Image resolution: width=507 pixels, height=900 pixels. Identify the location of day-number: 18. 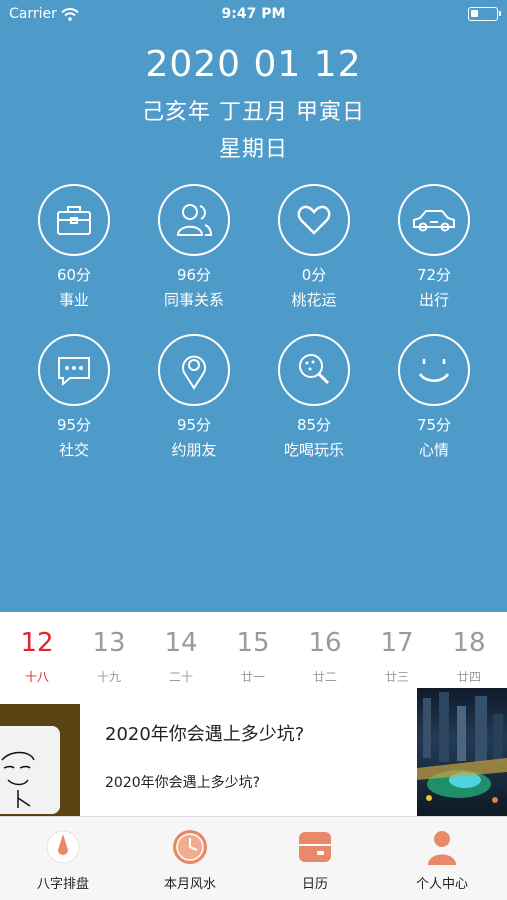
(469, 643).